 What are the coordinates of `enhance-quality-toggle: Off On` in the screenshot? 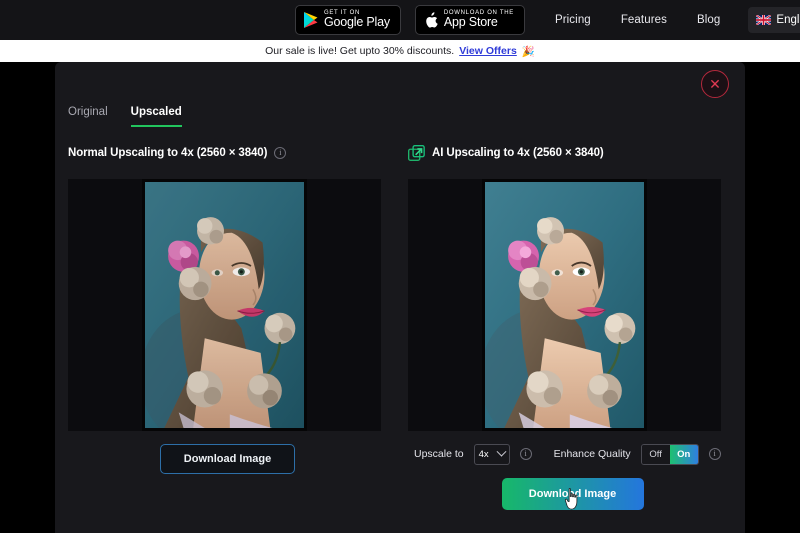 It's located at (669, 454).